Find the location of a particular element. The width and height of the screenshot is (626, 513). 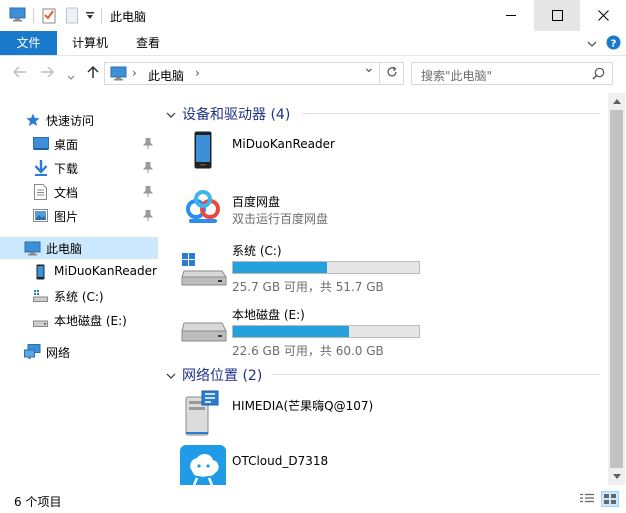

otcloud-logo-icon is located at coordinates (203, 465).